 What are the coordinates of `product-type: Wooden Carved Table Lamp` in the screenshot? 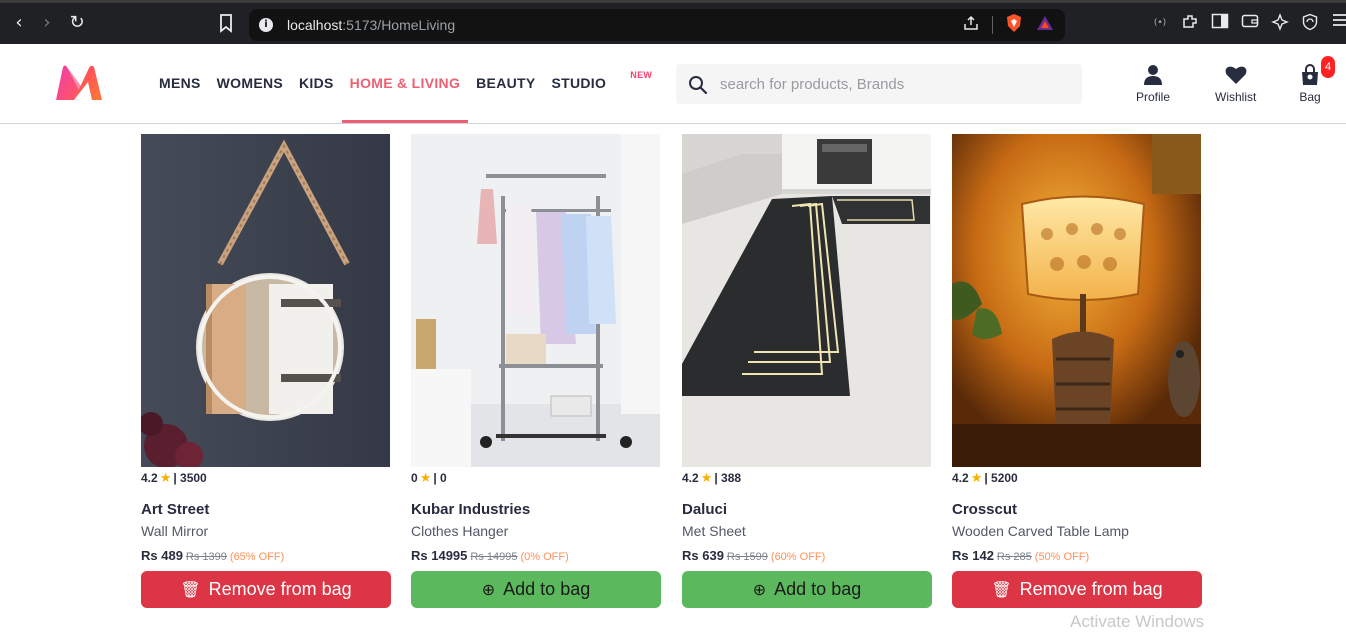 It's located at (1040, 531).